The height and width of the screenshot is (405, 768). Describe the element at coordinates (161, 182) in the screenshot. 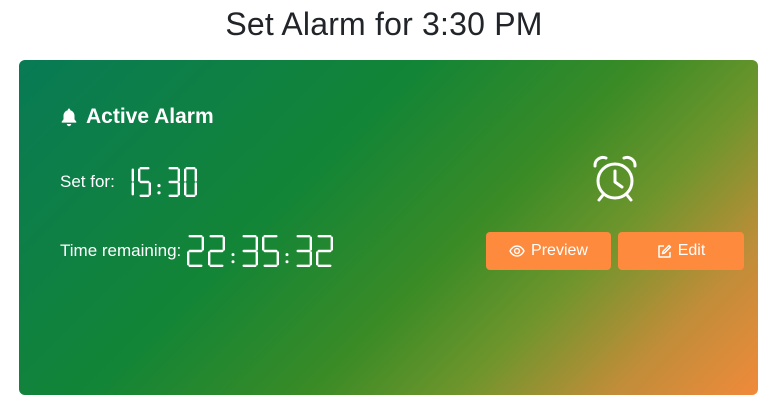

I see `set-for-time` at that location.